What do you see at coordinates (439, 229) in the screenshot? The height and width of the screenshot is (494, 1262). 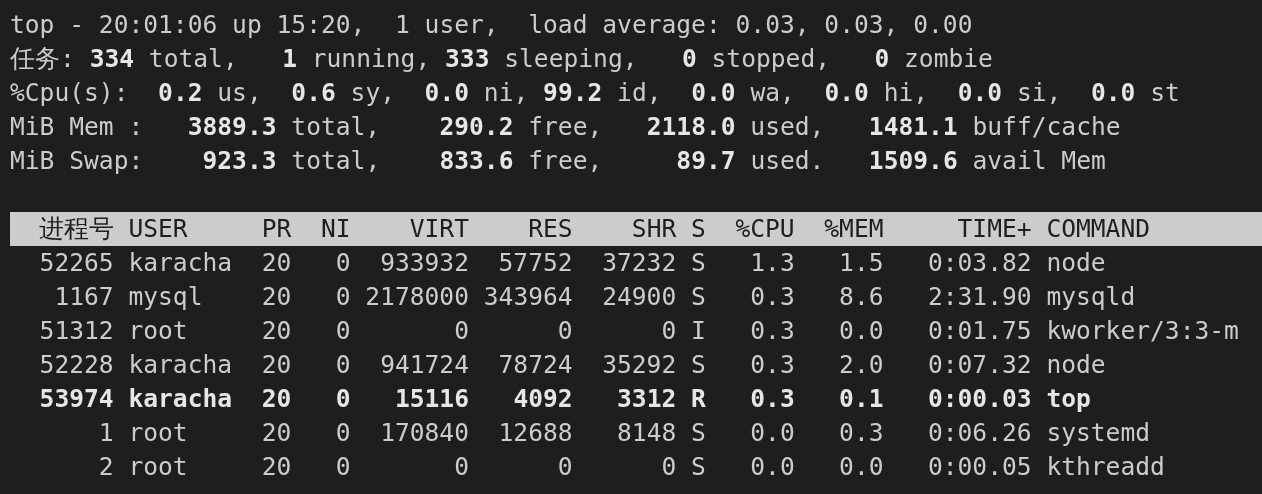 I see `column-header: VIRT` at bounding box center [439, 229].